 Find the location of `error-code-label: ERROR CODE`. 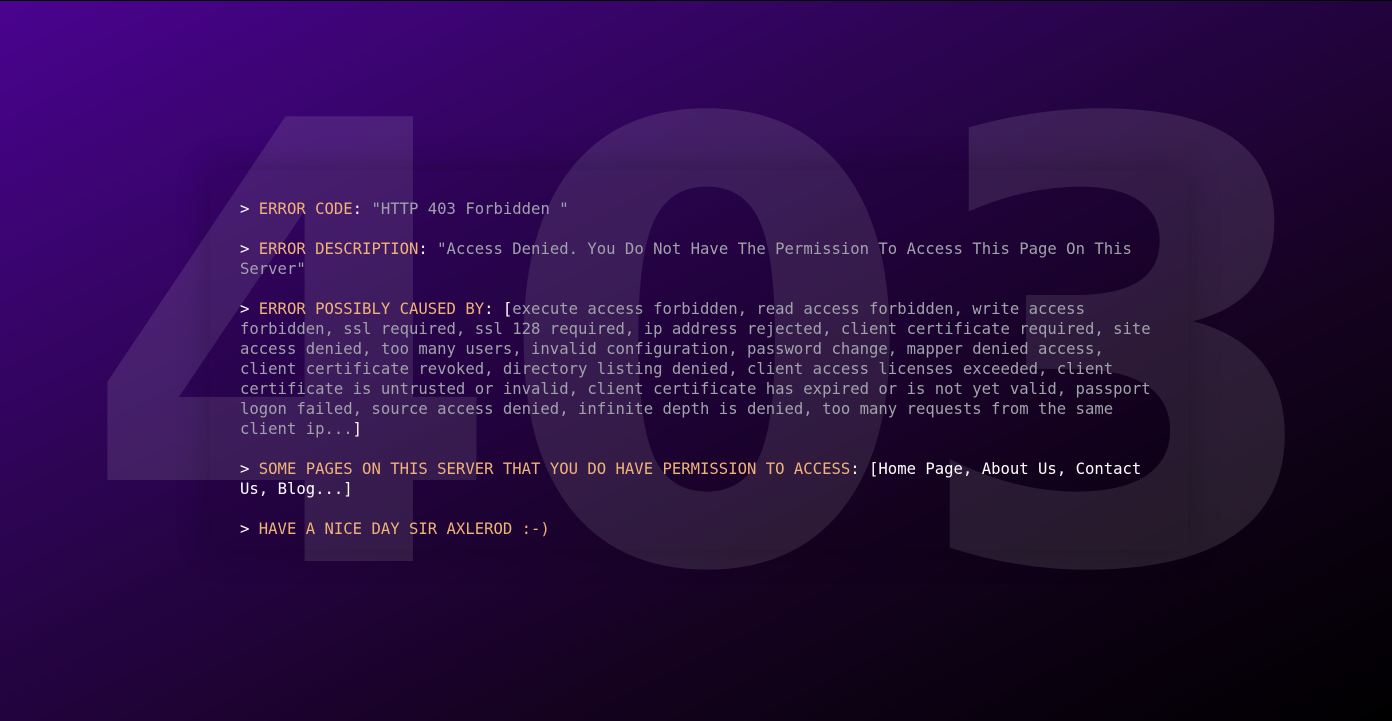

error-code-label: ERROR CODE is located at coordinates (305, 209).